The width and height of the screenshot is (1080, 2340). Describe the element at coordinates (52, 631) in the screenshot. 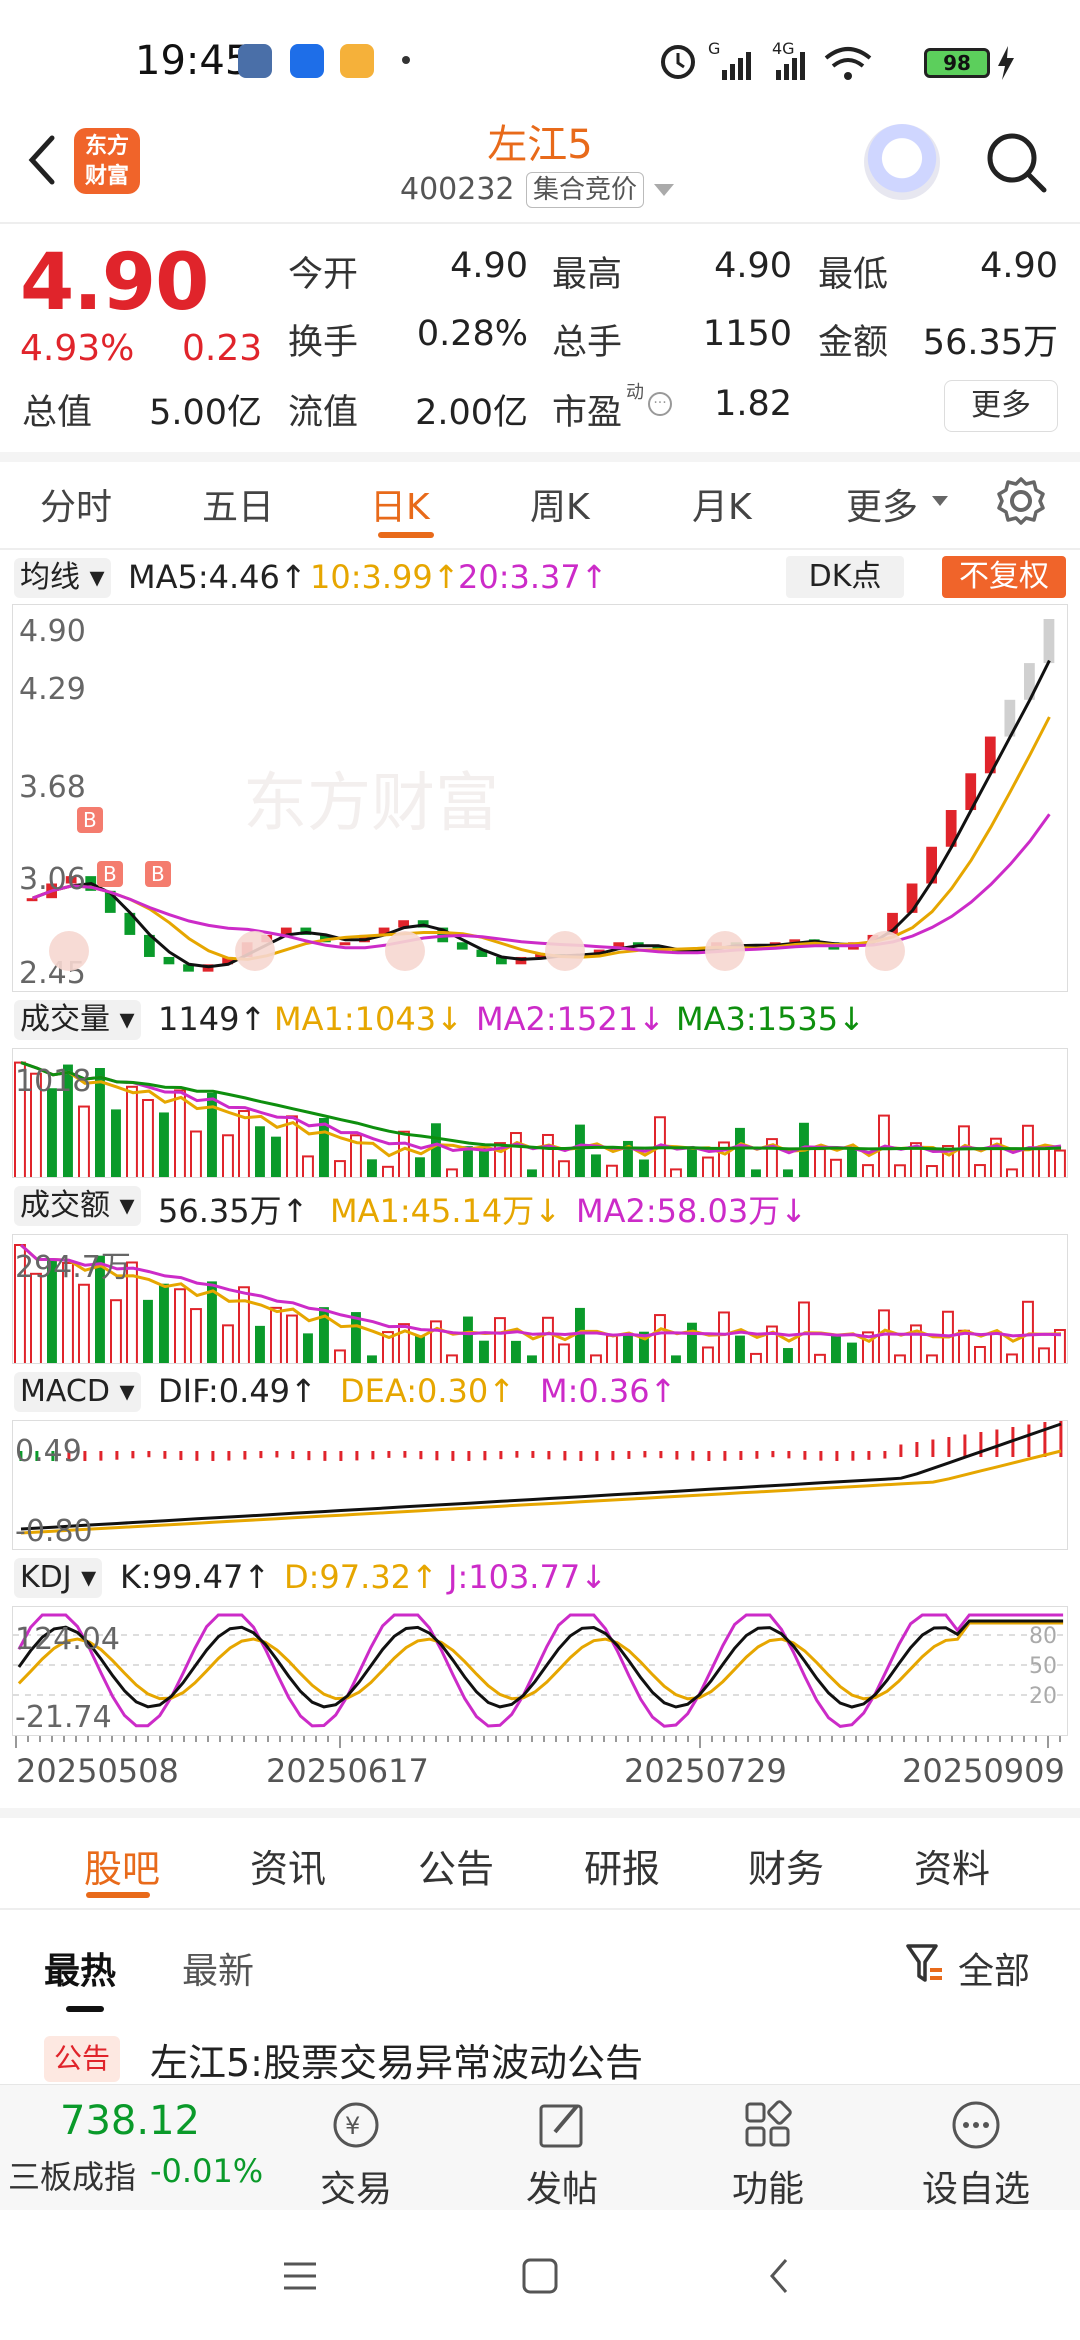

I see `y-label-max: 4.90` at that location.